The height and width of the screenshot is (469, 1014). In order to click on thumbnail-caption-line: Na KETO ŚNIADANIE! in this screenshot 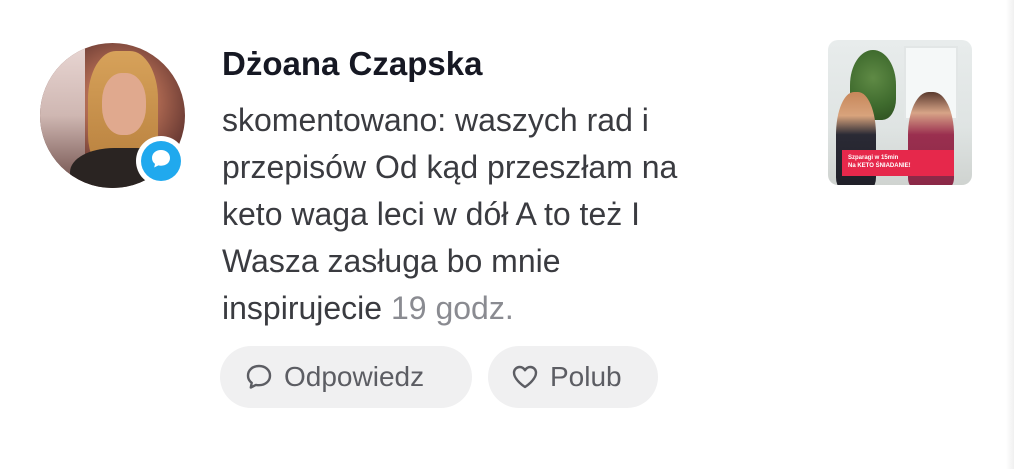, I will do `click(879, 166)`.